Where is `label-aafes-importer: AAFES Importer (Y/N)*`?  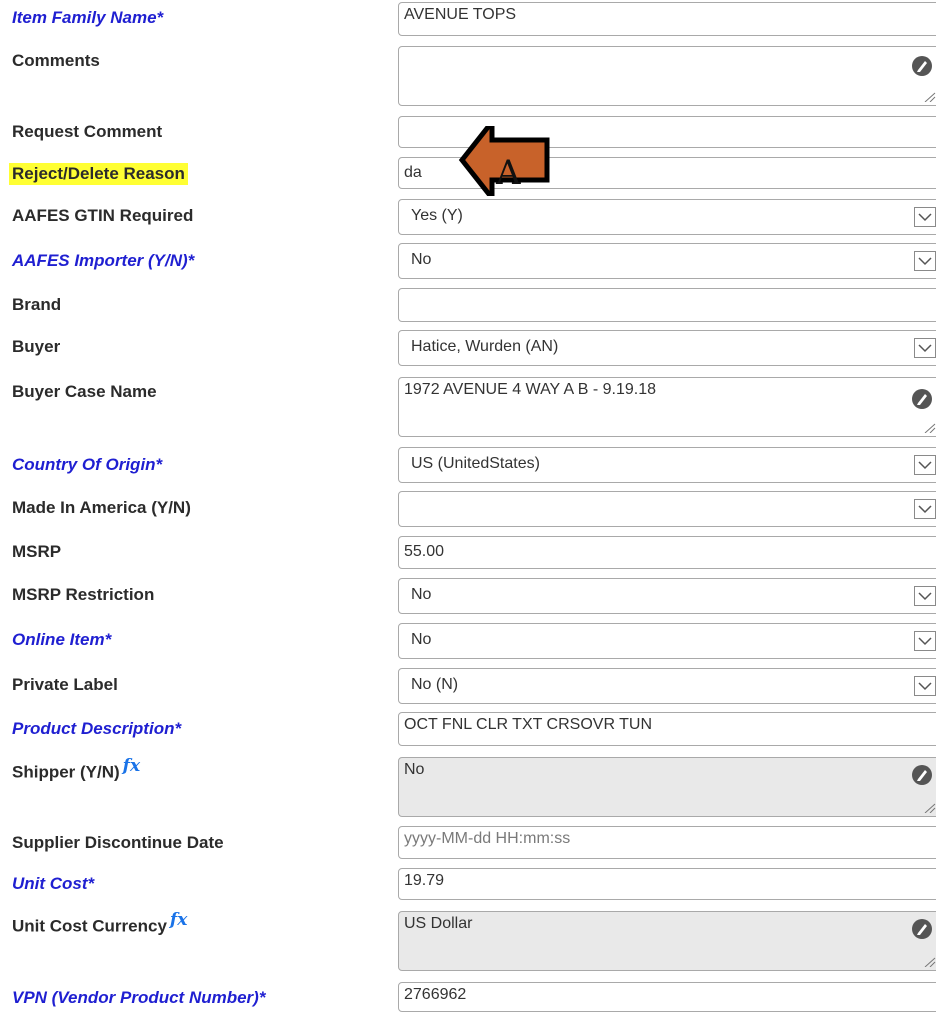 label-aafes-importer: AAFES Importer (Y/N)* is located at coordinates (103, 260).